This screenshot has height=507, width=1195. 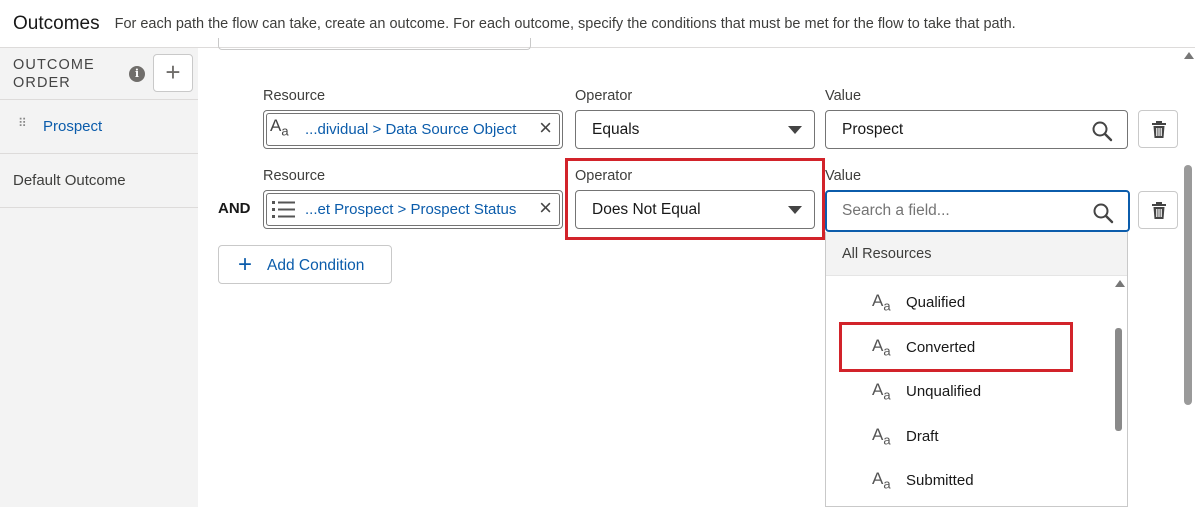 I want to click on dropdown-item-submitted: Aa Submitted, so click(x=971, y=479).